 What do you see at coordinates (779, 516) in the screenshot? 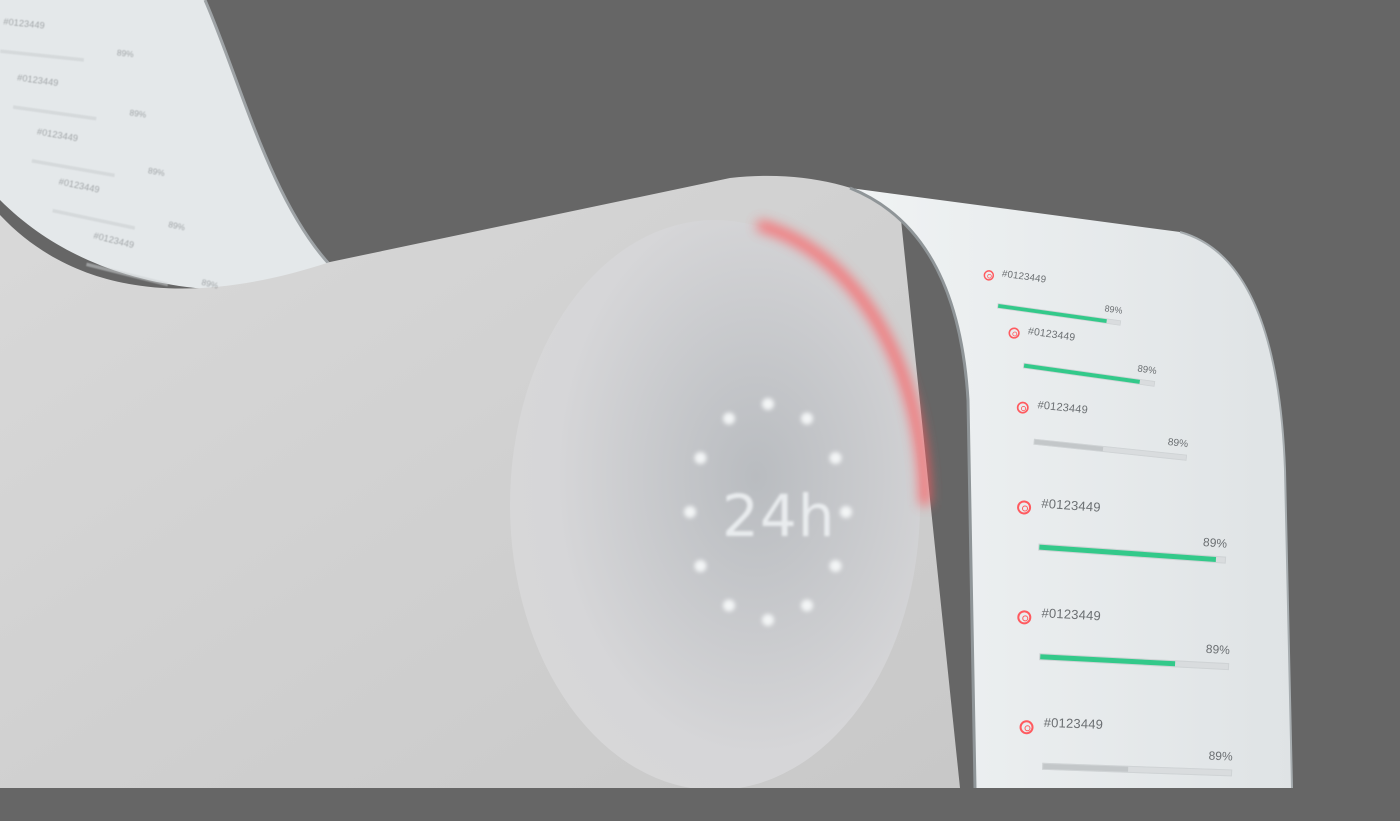
I see `dial-label: 24h` at bounding box center [779, 516].